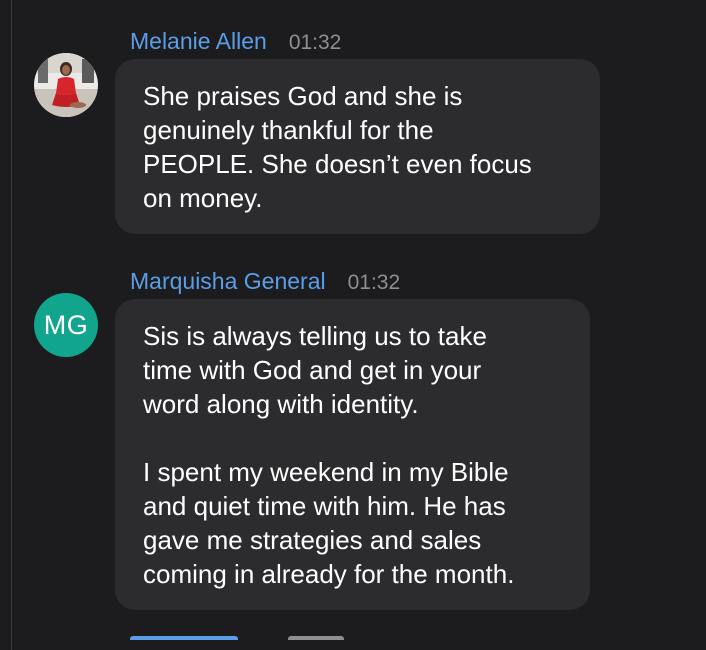 Image resolution: width=706 pixels, height=650 pixels. Describe the element at coordinates (316, 643) in the screenshot. I see `message-timestamp-cropped` at that location.